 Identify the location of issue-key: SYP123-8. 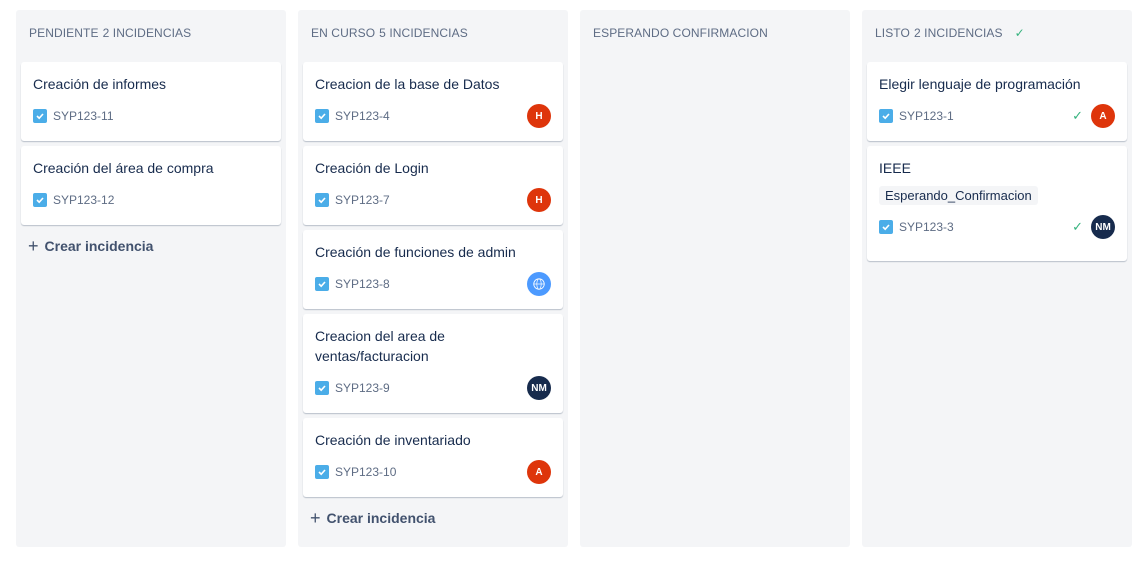
(362, 284).